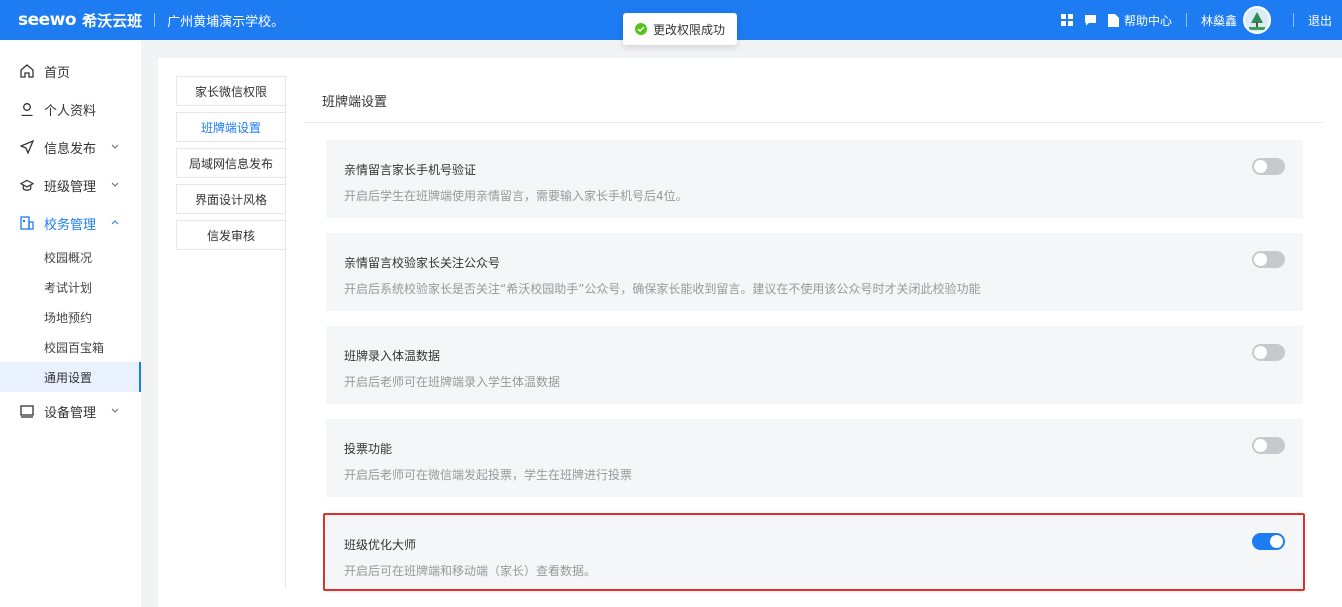 The width and height of the screenshot is (1342, 607). I want to click on tab-publish-review: 信发审核, so click(231, 235).